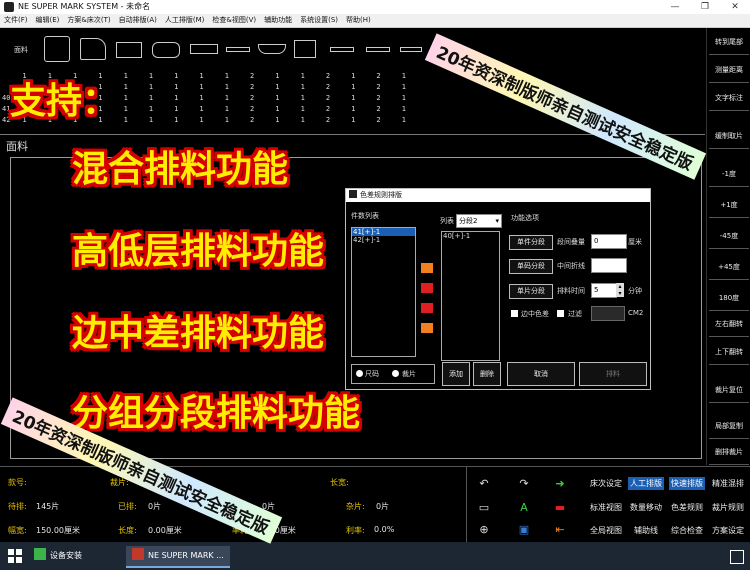 The image size is (750, 570). What do you see at coordinates (737, 557) in the screenshot?
I see `notification-icon` at bounding box center [737, 557].